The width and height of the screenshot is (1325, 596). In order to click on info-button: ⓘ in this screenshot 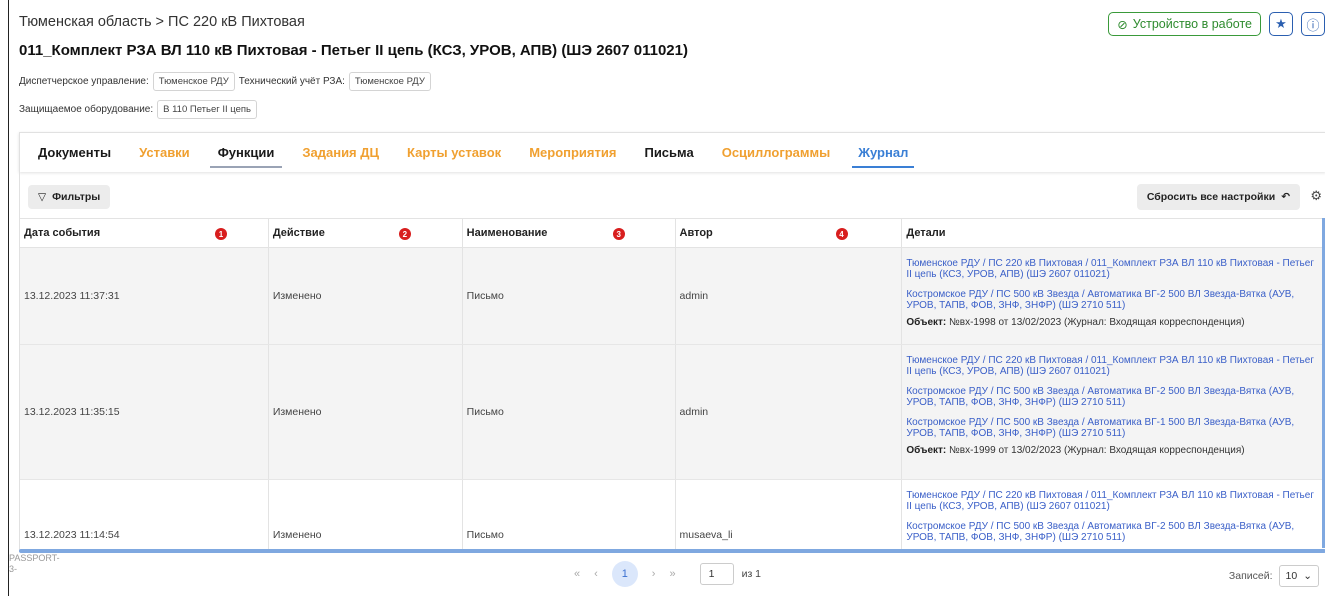, I will do `click(1313, 24)`.